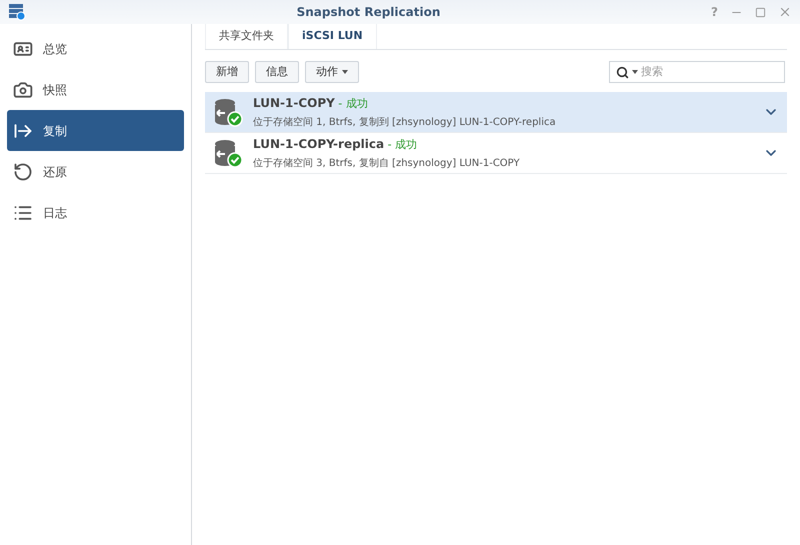 This screenshot has height=545, width=800. I want to click on search-icon, so click(622, 72).